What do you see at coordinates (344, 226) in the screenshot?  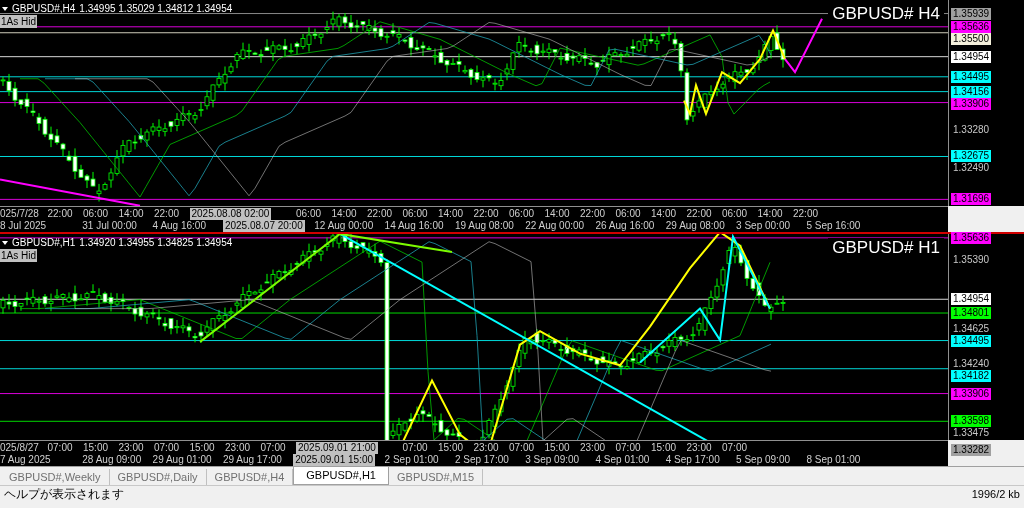 I see `time-label: 12 Aug 00:00` at bounding box center [344, 226].